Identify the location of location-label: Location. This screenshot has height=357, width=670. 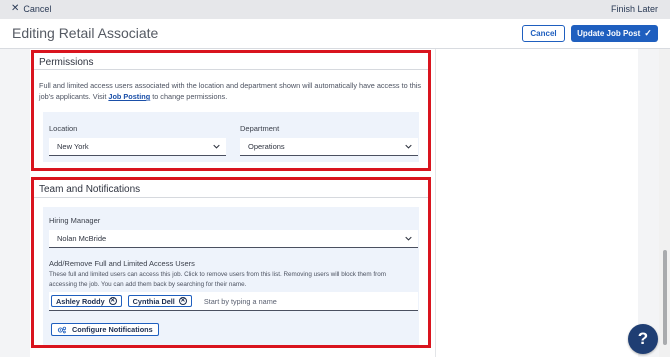
(63, 128).